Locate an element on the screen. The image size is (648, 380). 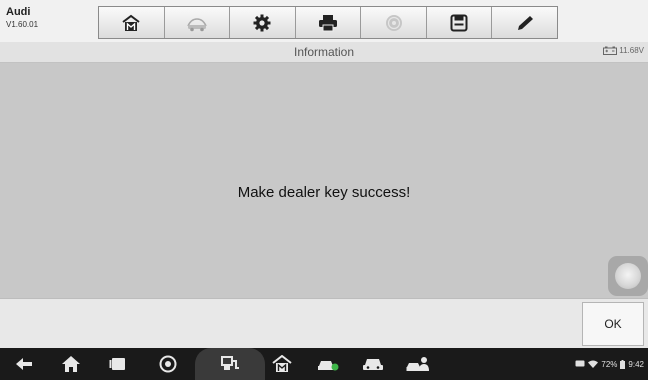
vci-connect-button is located at coordinates (230, 364).